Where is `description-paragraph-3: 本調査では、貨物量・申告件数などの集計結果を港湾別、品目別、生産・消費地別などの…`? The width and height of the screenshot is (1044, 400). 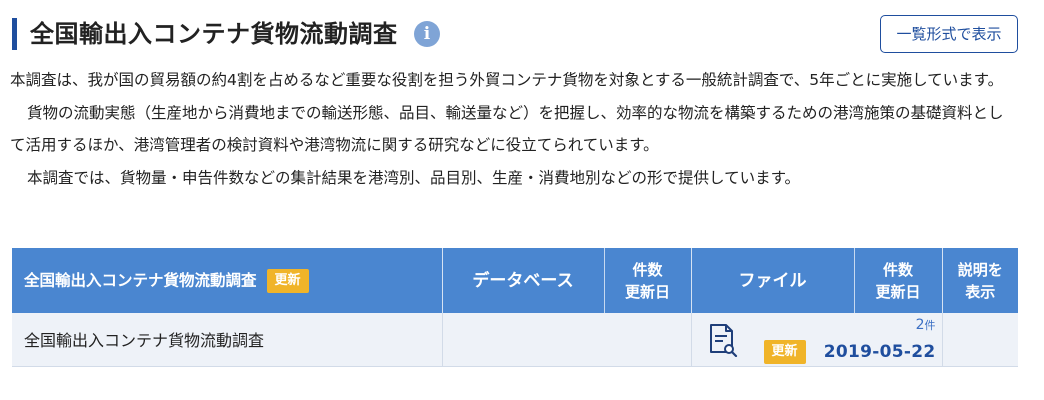
description-paragraph-3: 本調査では、貨物量・申告件数などの集計結果を港湾別、品目別、生産・消費地別などの… is located at coordinates (414, 177).